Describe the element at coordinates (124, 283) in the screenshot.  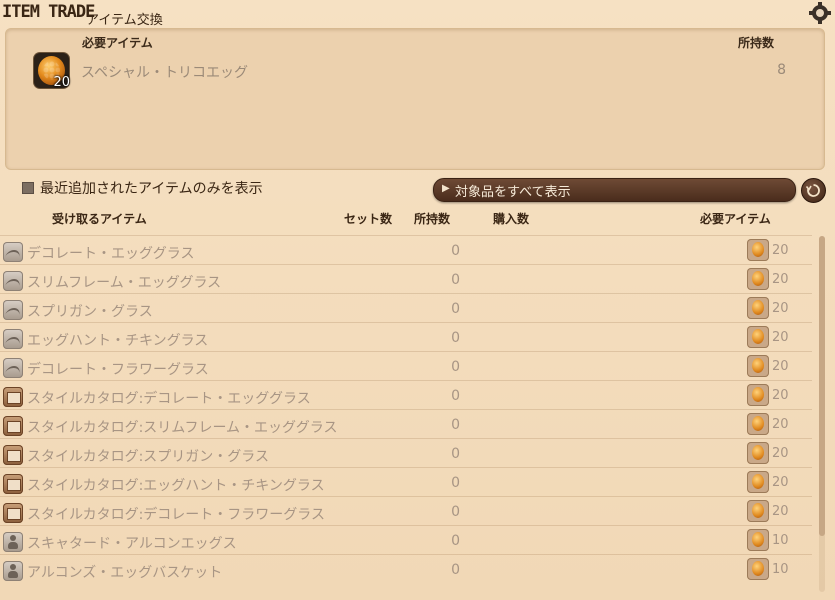
I see `item-name: スリムフレーム・エッググラス` at that location.